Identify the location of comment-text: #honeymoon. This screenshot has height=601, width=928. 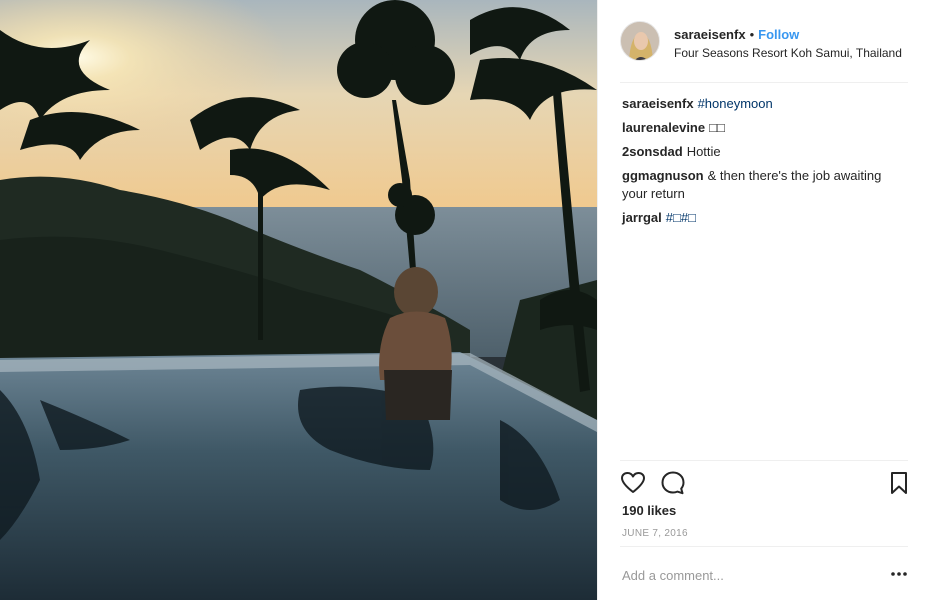
(735, 103).